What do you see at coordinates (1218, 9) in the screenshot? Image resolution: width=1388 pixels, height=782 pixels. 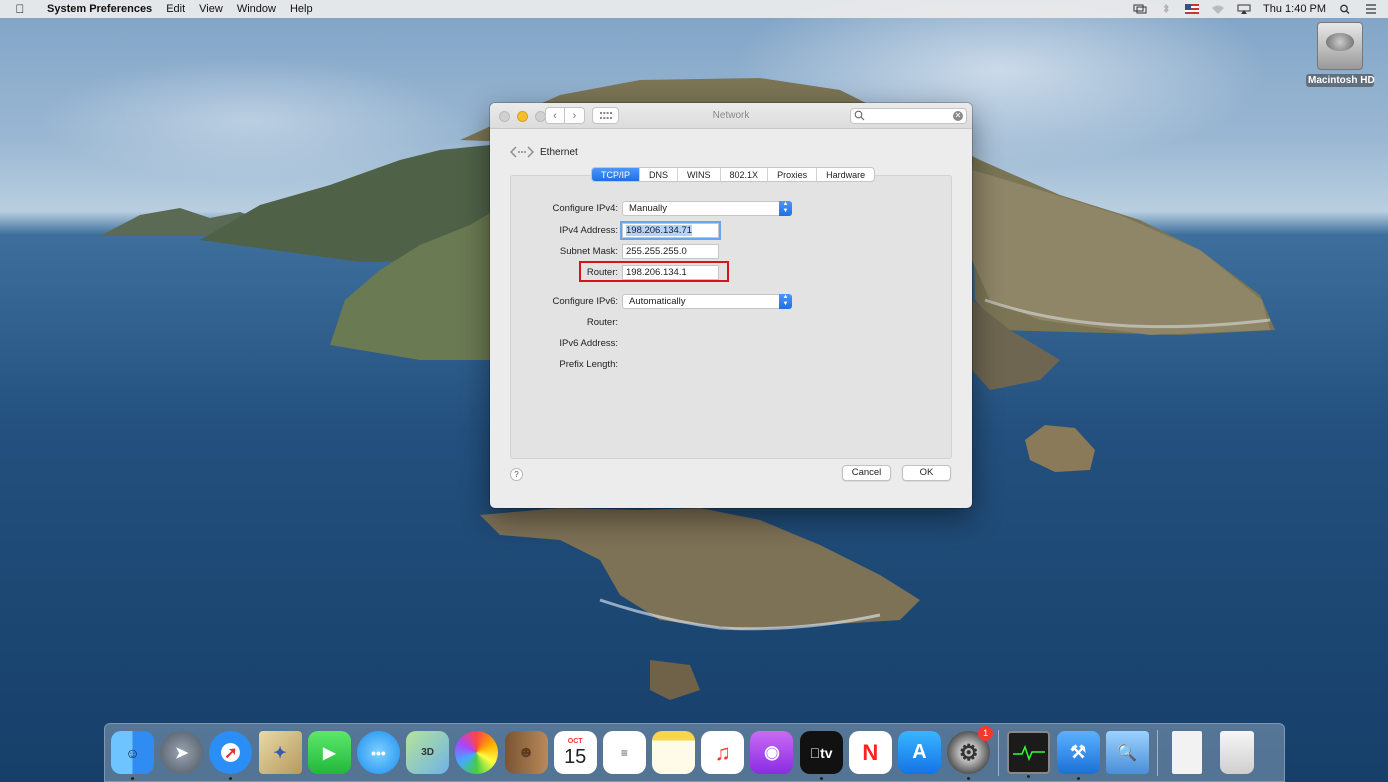 I see `wifi-icon` at bounding box center [1218, 9].